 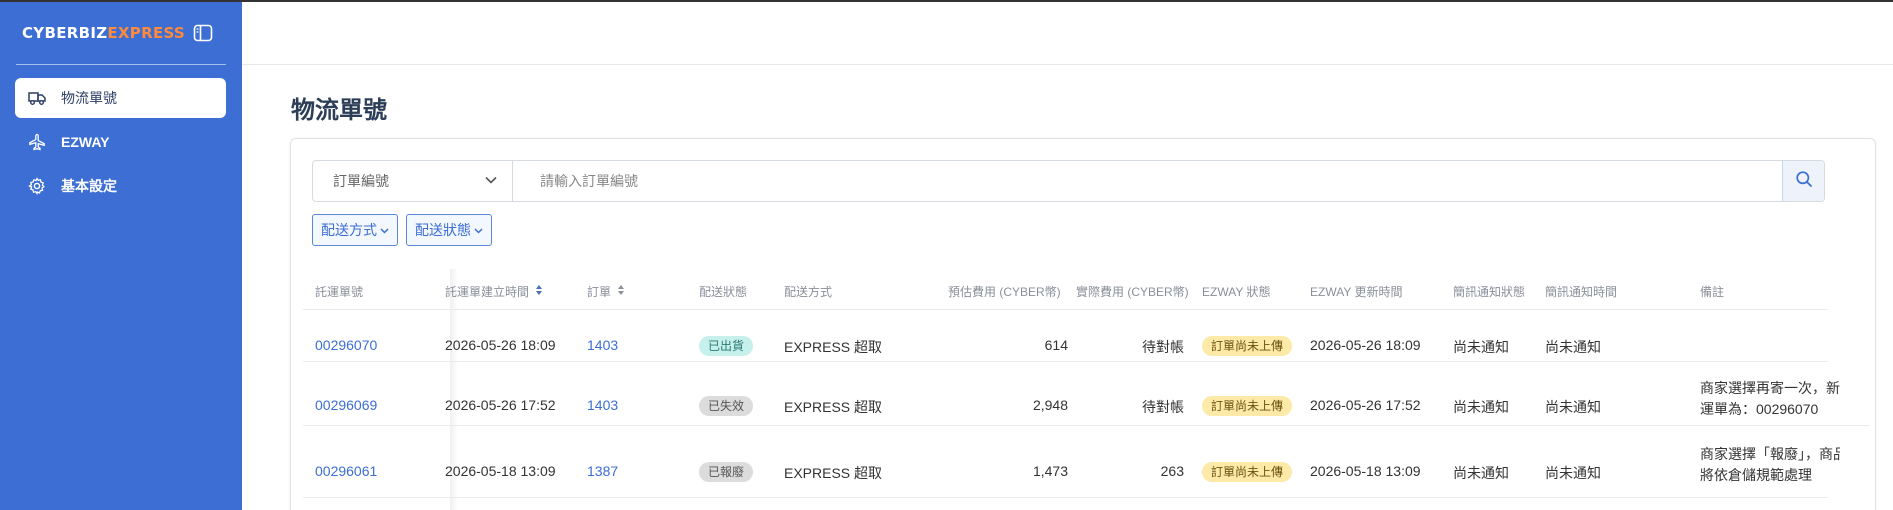 What do you see at coordinates (726, 406) in the screenshot?
I see `status-badge: 已失效` at bounding box center [726, 406].